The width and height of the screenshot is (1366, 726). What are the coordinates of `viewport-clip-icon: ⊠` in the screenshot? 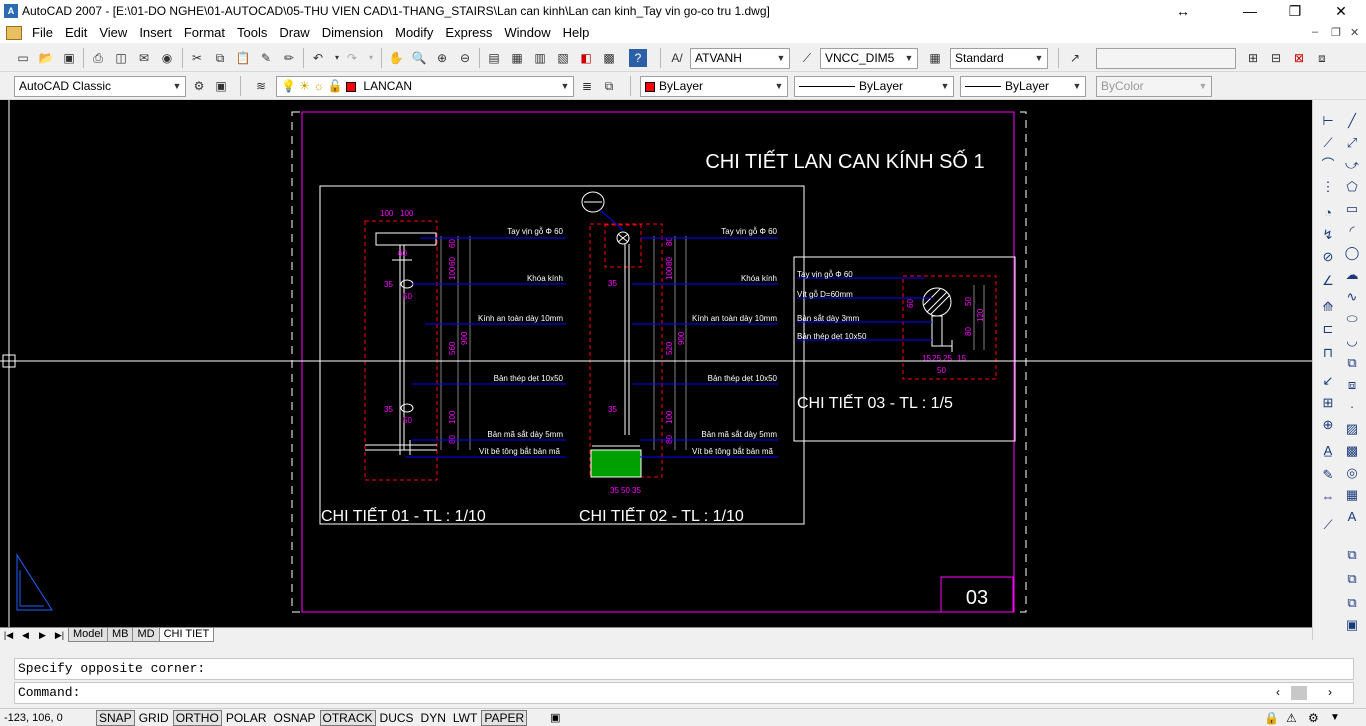 It's located at (1299, 58).